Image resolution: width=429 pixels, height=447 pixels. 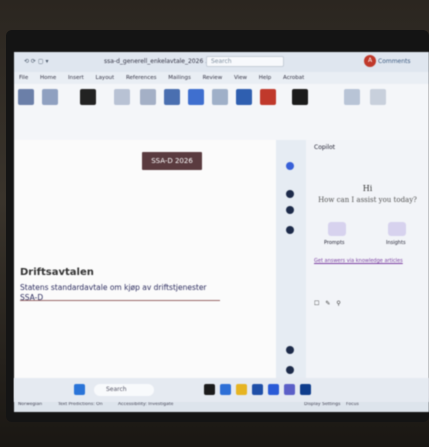 What do you see at coordinates (265, 76) in the screenshot?
I see `tab-help: Help` at bounding box center [265, 76].